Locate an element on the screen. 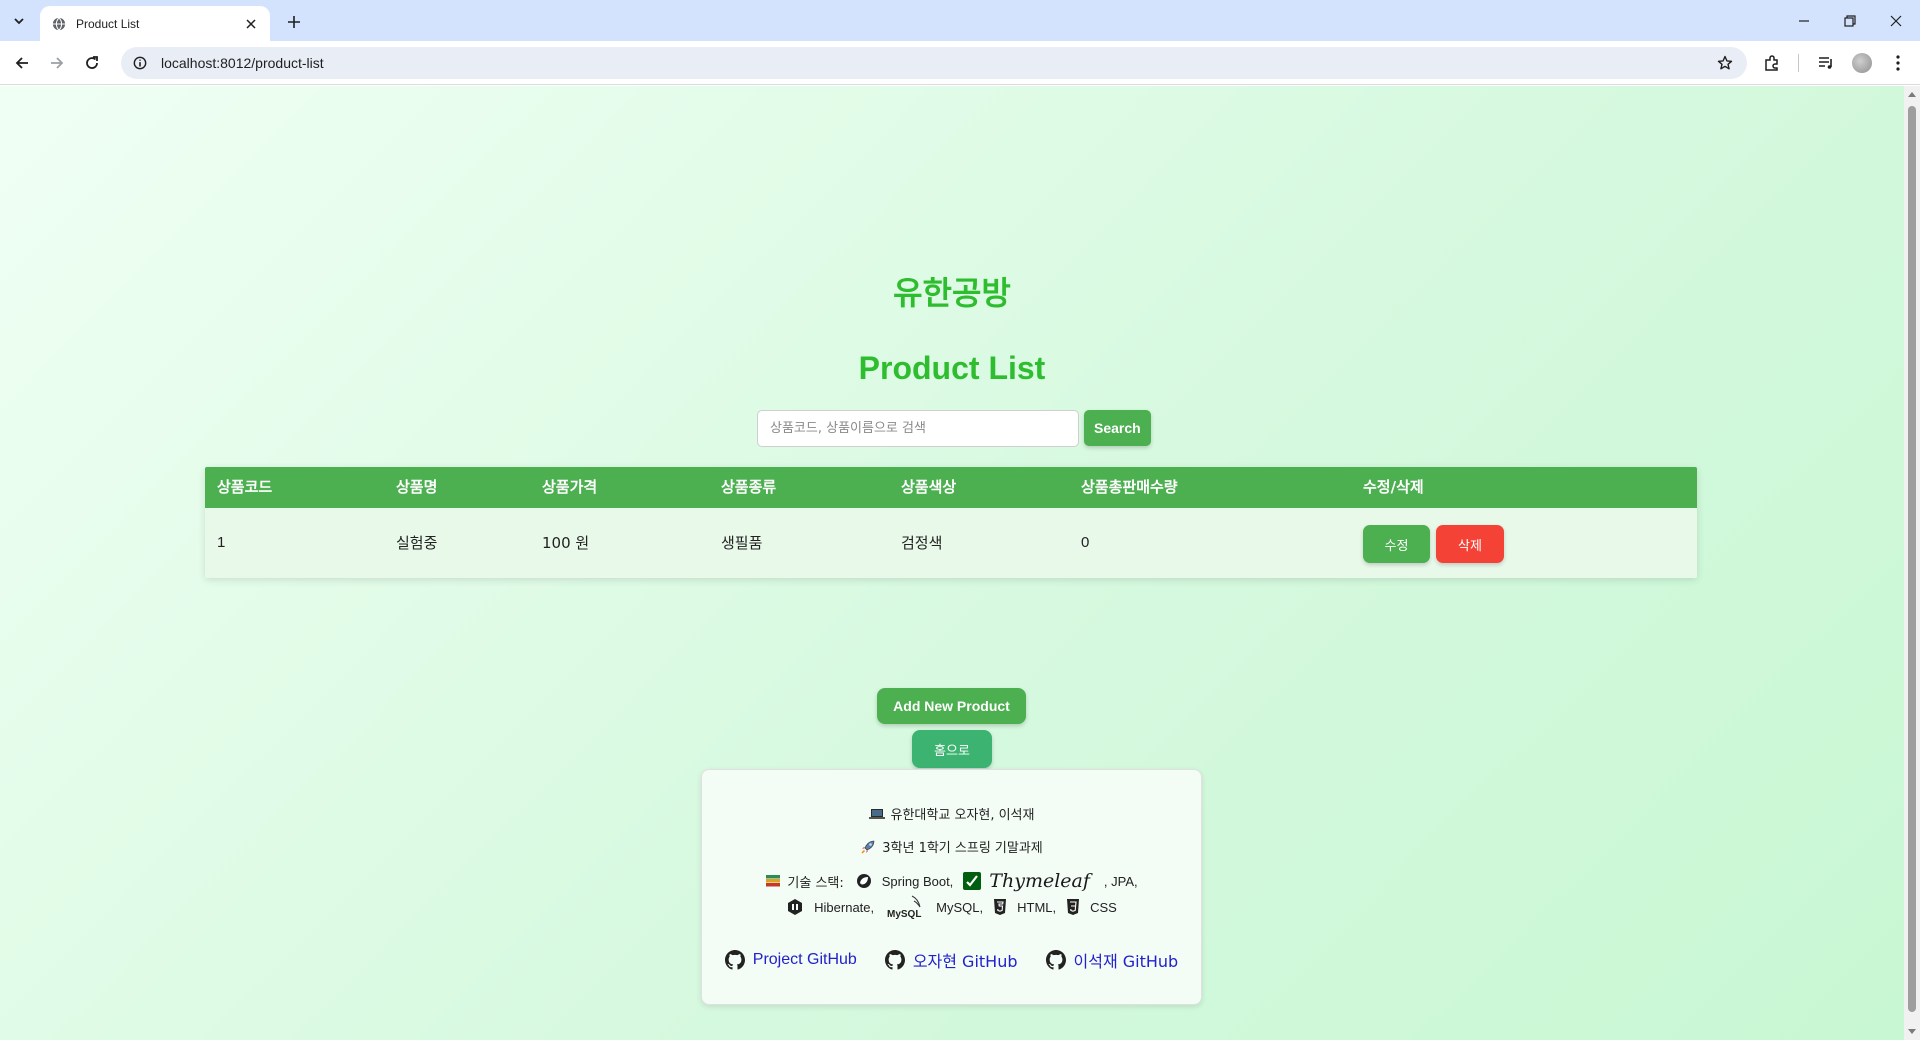 Image resolution: width=1920 pixels, height=1040 pixels. footer-stack-line-2: Hibernate, MySQL MySQL, HTML, CSS is located at coordinates (951, 907).